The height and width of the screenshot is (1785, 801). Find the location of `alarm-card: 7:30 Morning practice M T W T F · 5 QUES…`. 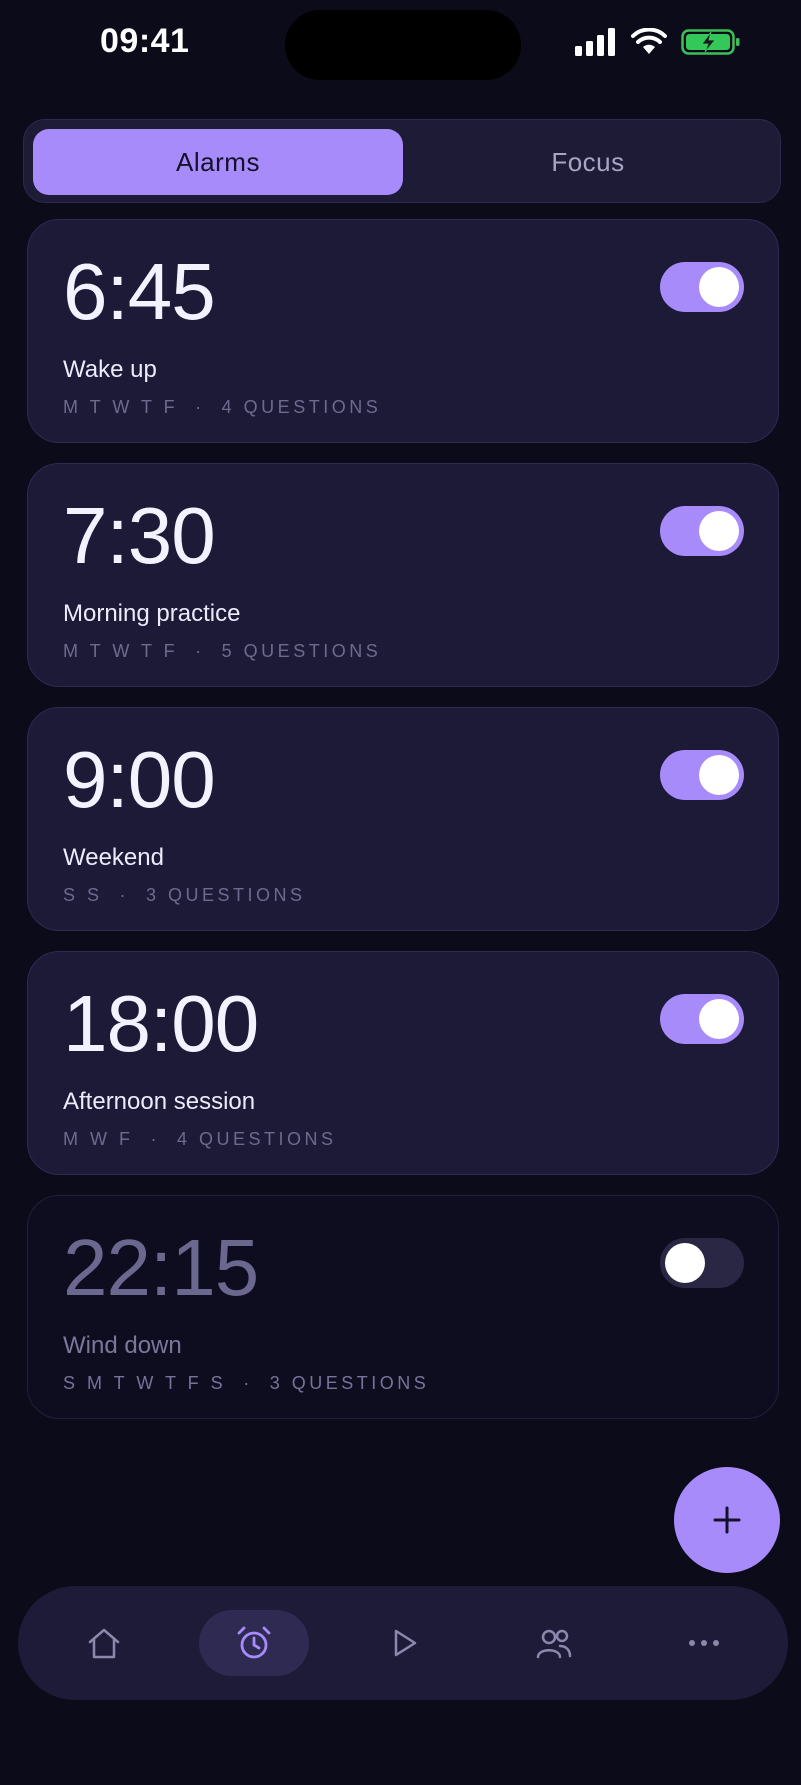

alarm-card: 7:30 Morning practice M T W T F · 5 QUES… is located at coordinates (403, 575).